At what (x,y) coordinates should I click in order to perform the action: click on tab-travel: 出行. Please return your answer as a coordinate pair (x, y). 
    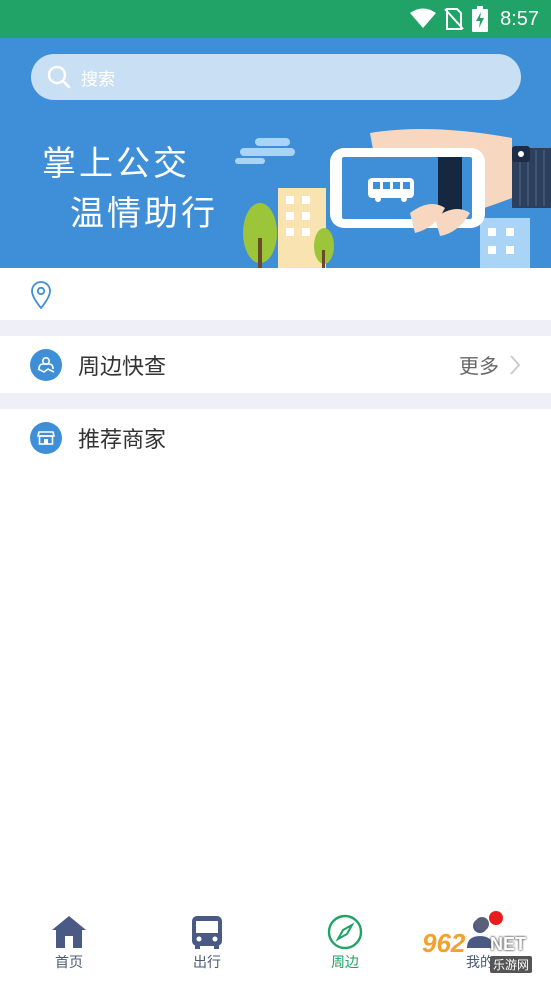
    Looking at the image, I should click on (207, 943).